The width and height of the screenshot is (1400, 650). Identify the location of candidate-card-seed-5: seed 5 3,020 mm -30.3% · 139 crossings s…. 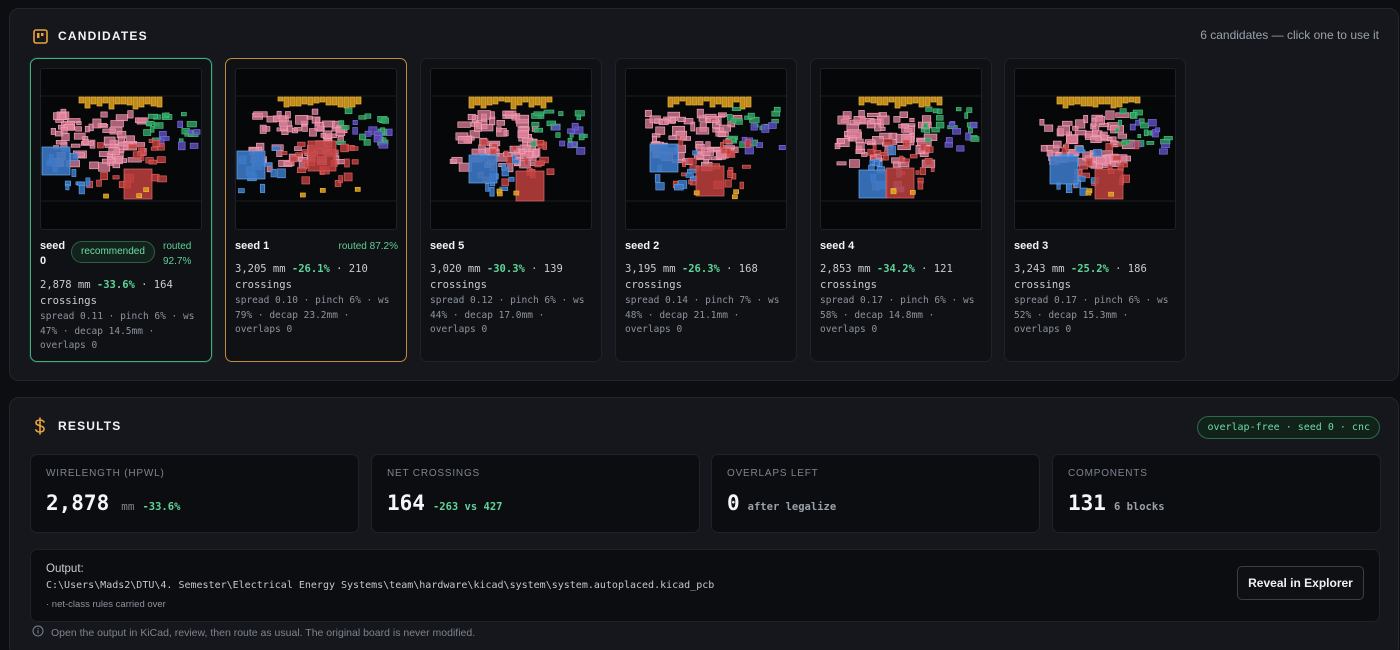
(511, 210).